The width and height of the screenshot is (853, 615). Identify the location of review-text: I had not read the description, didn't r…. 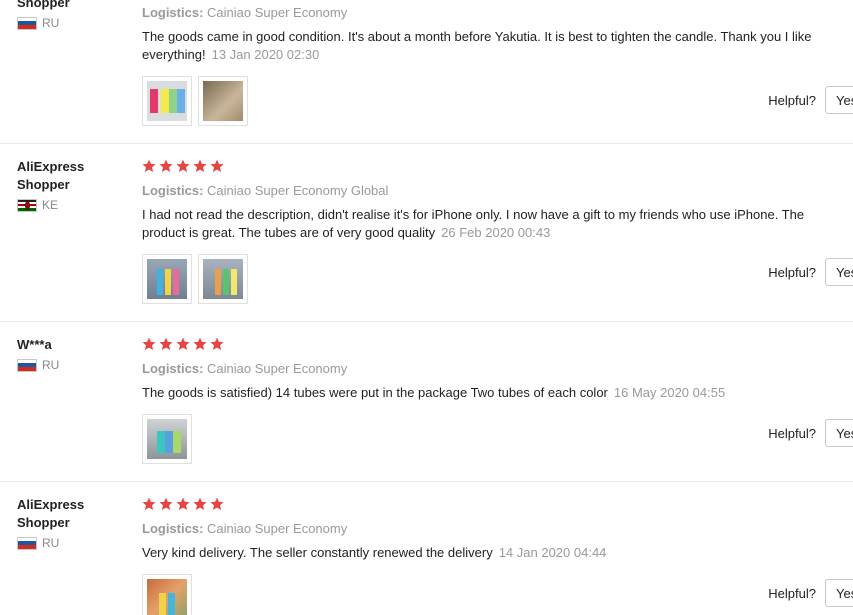
(494, 224).